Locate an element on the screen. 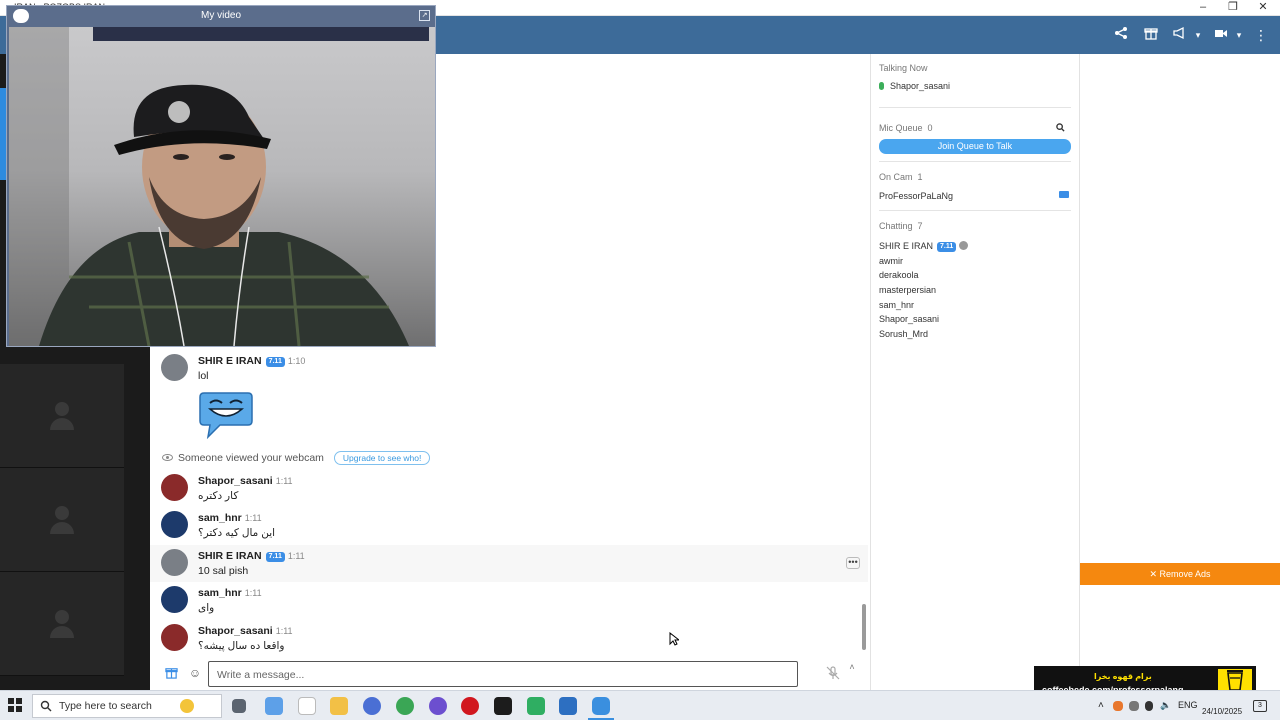 The height and width of the screenshot is (720, 1280). file-explorer-icon is located at coordinates (339, 706).